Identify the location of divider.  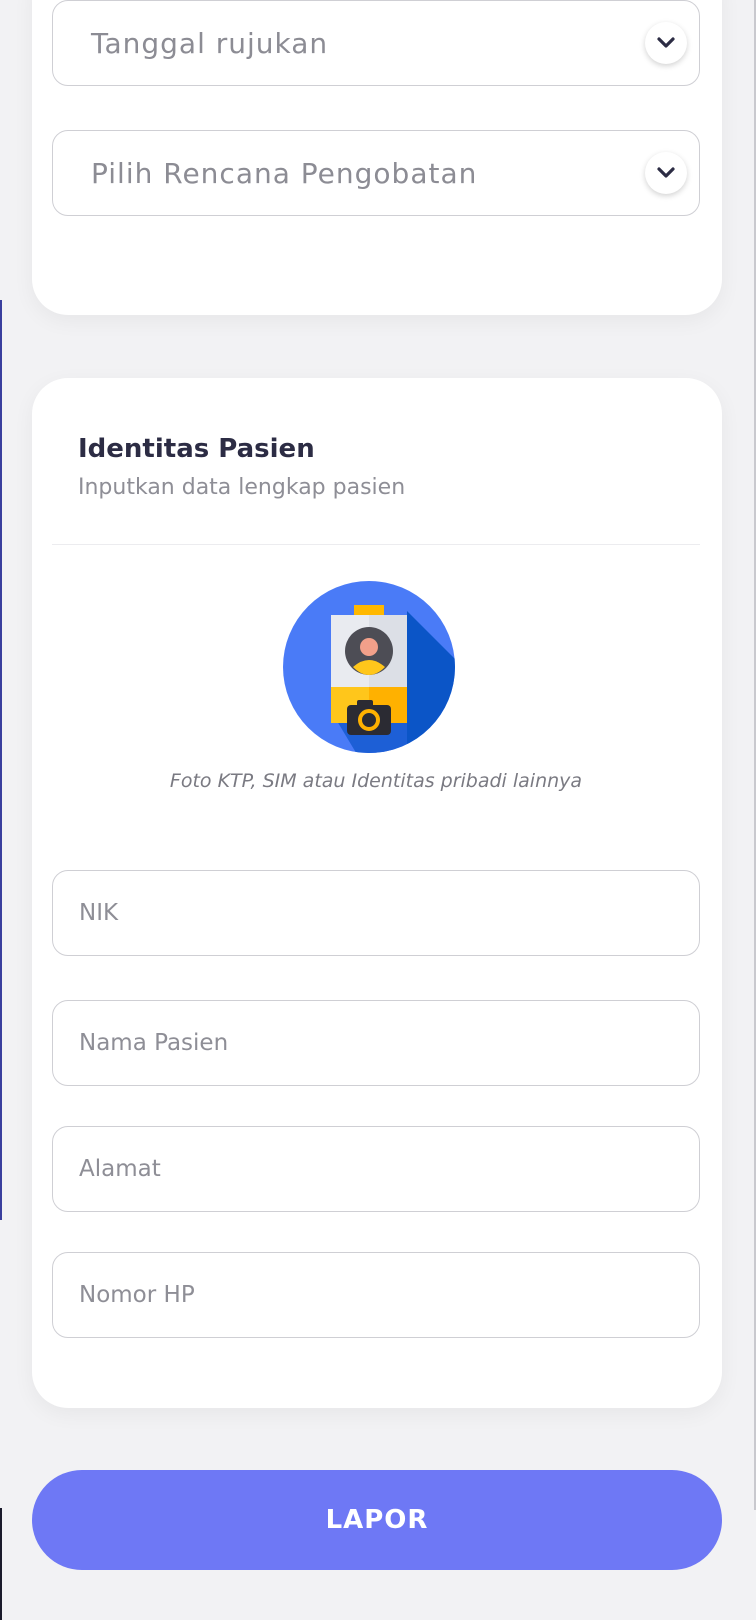
(376, 544).